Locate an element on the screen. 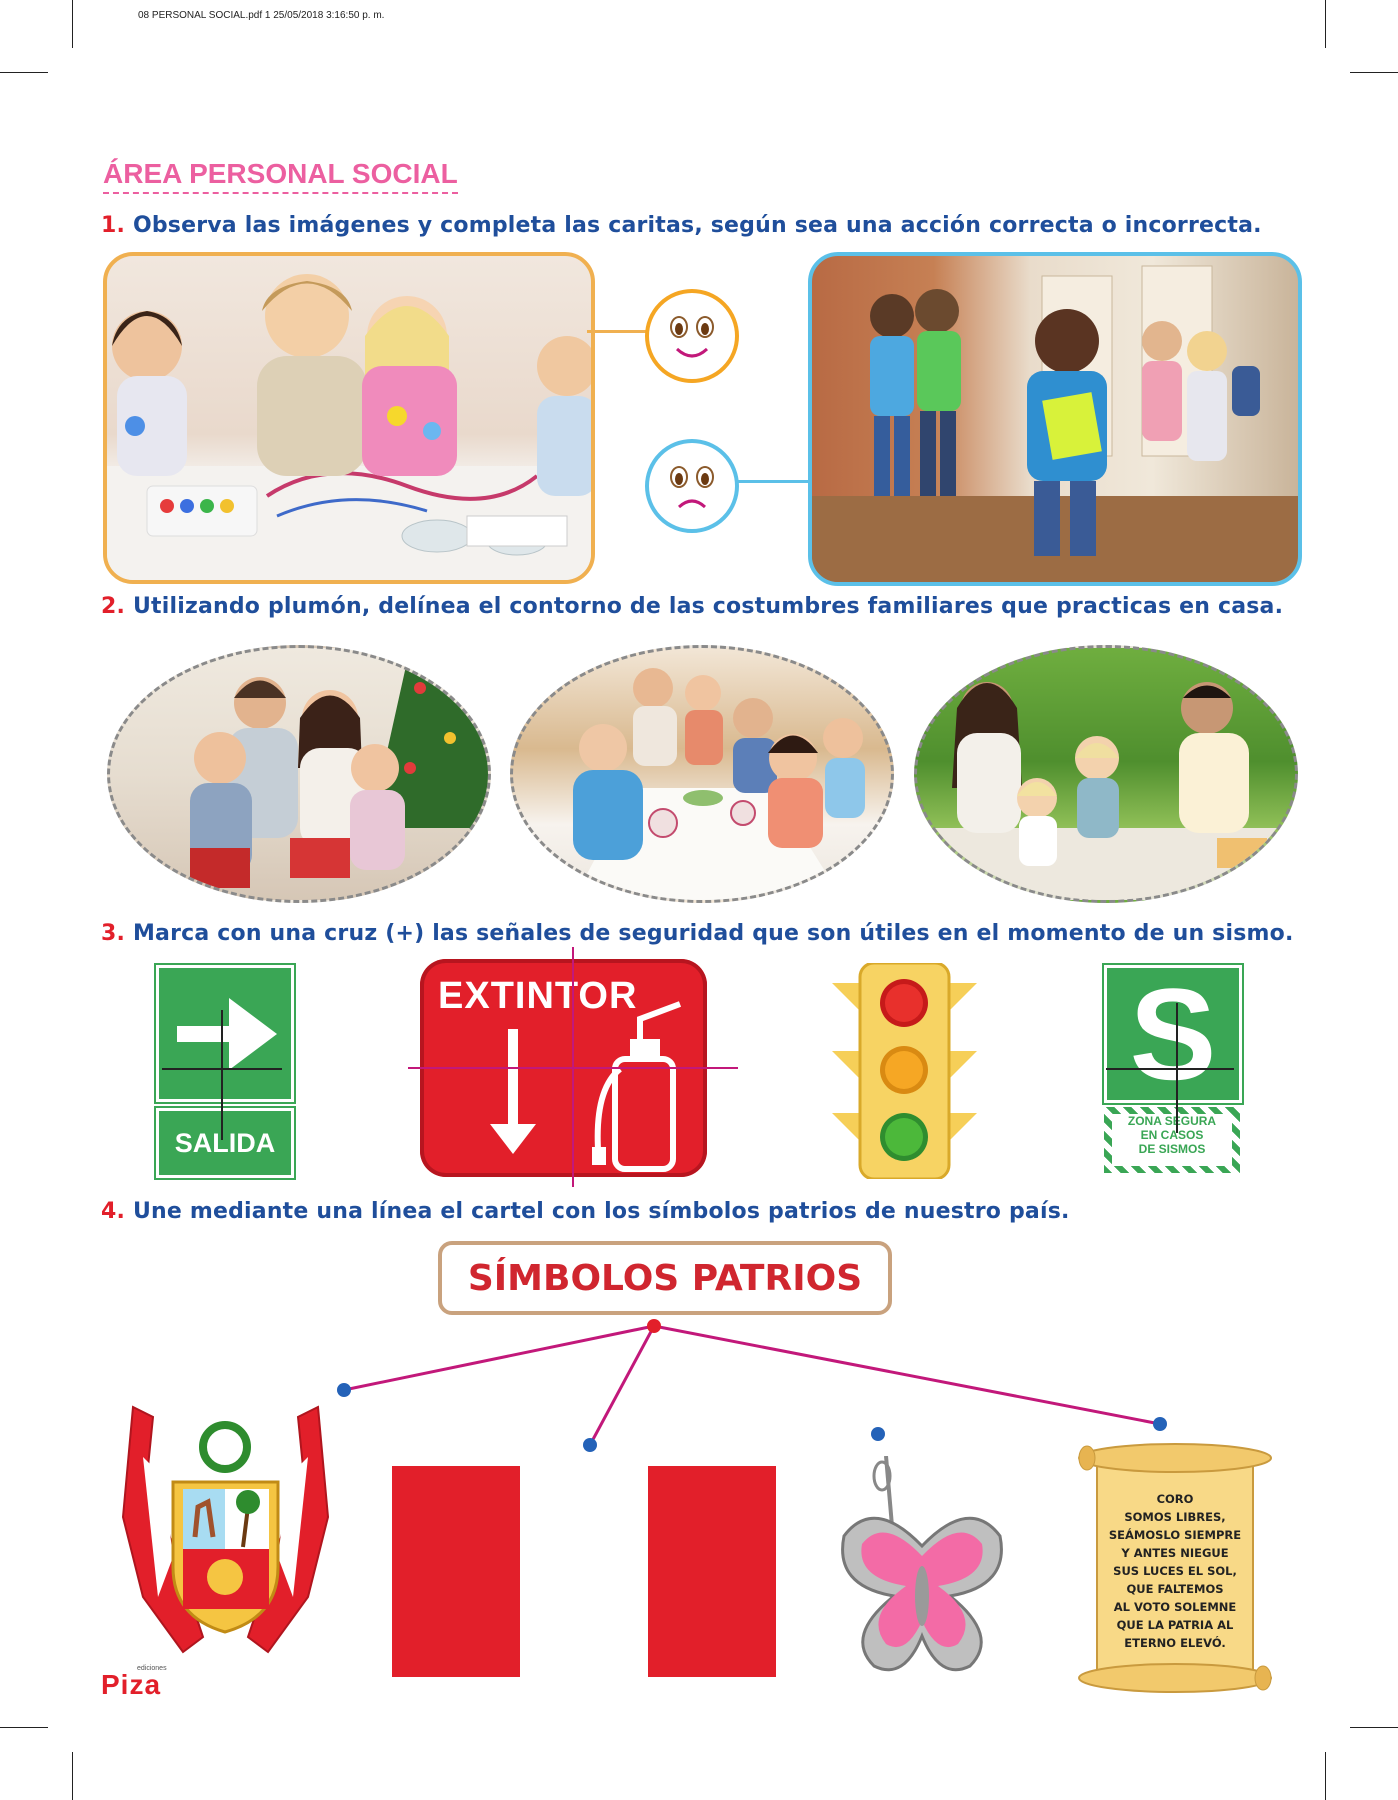 Image resolution: width=1398 pixels, height=1800 pixels. publisher-logo: ediciones Piza is located at coordinates (134, 1682).